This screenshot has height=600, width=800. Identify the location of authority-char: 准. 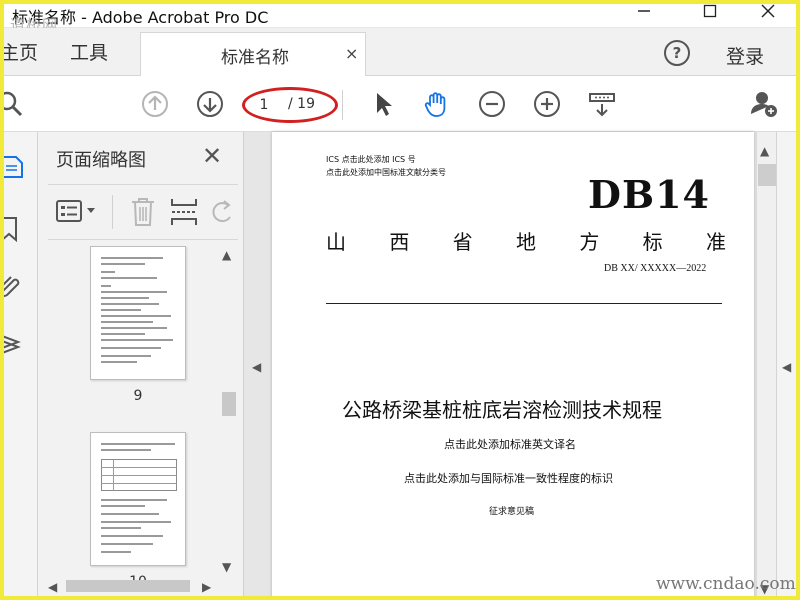
(715, 242).